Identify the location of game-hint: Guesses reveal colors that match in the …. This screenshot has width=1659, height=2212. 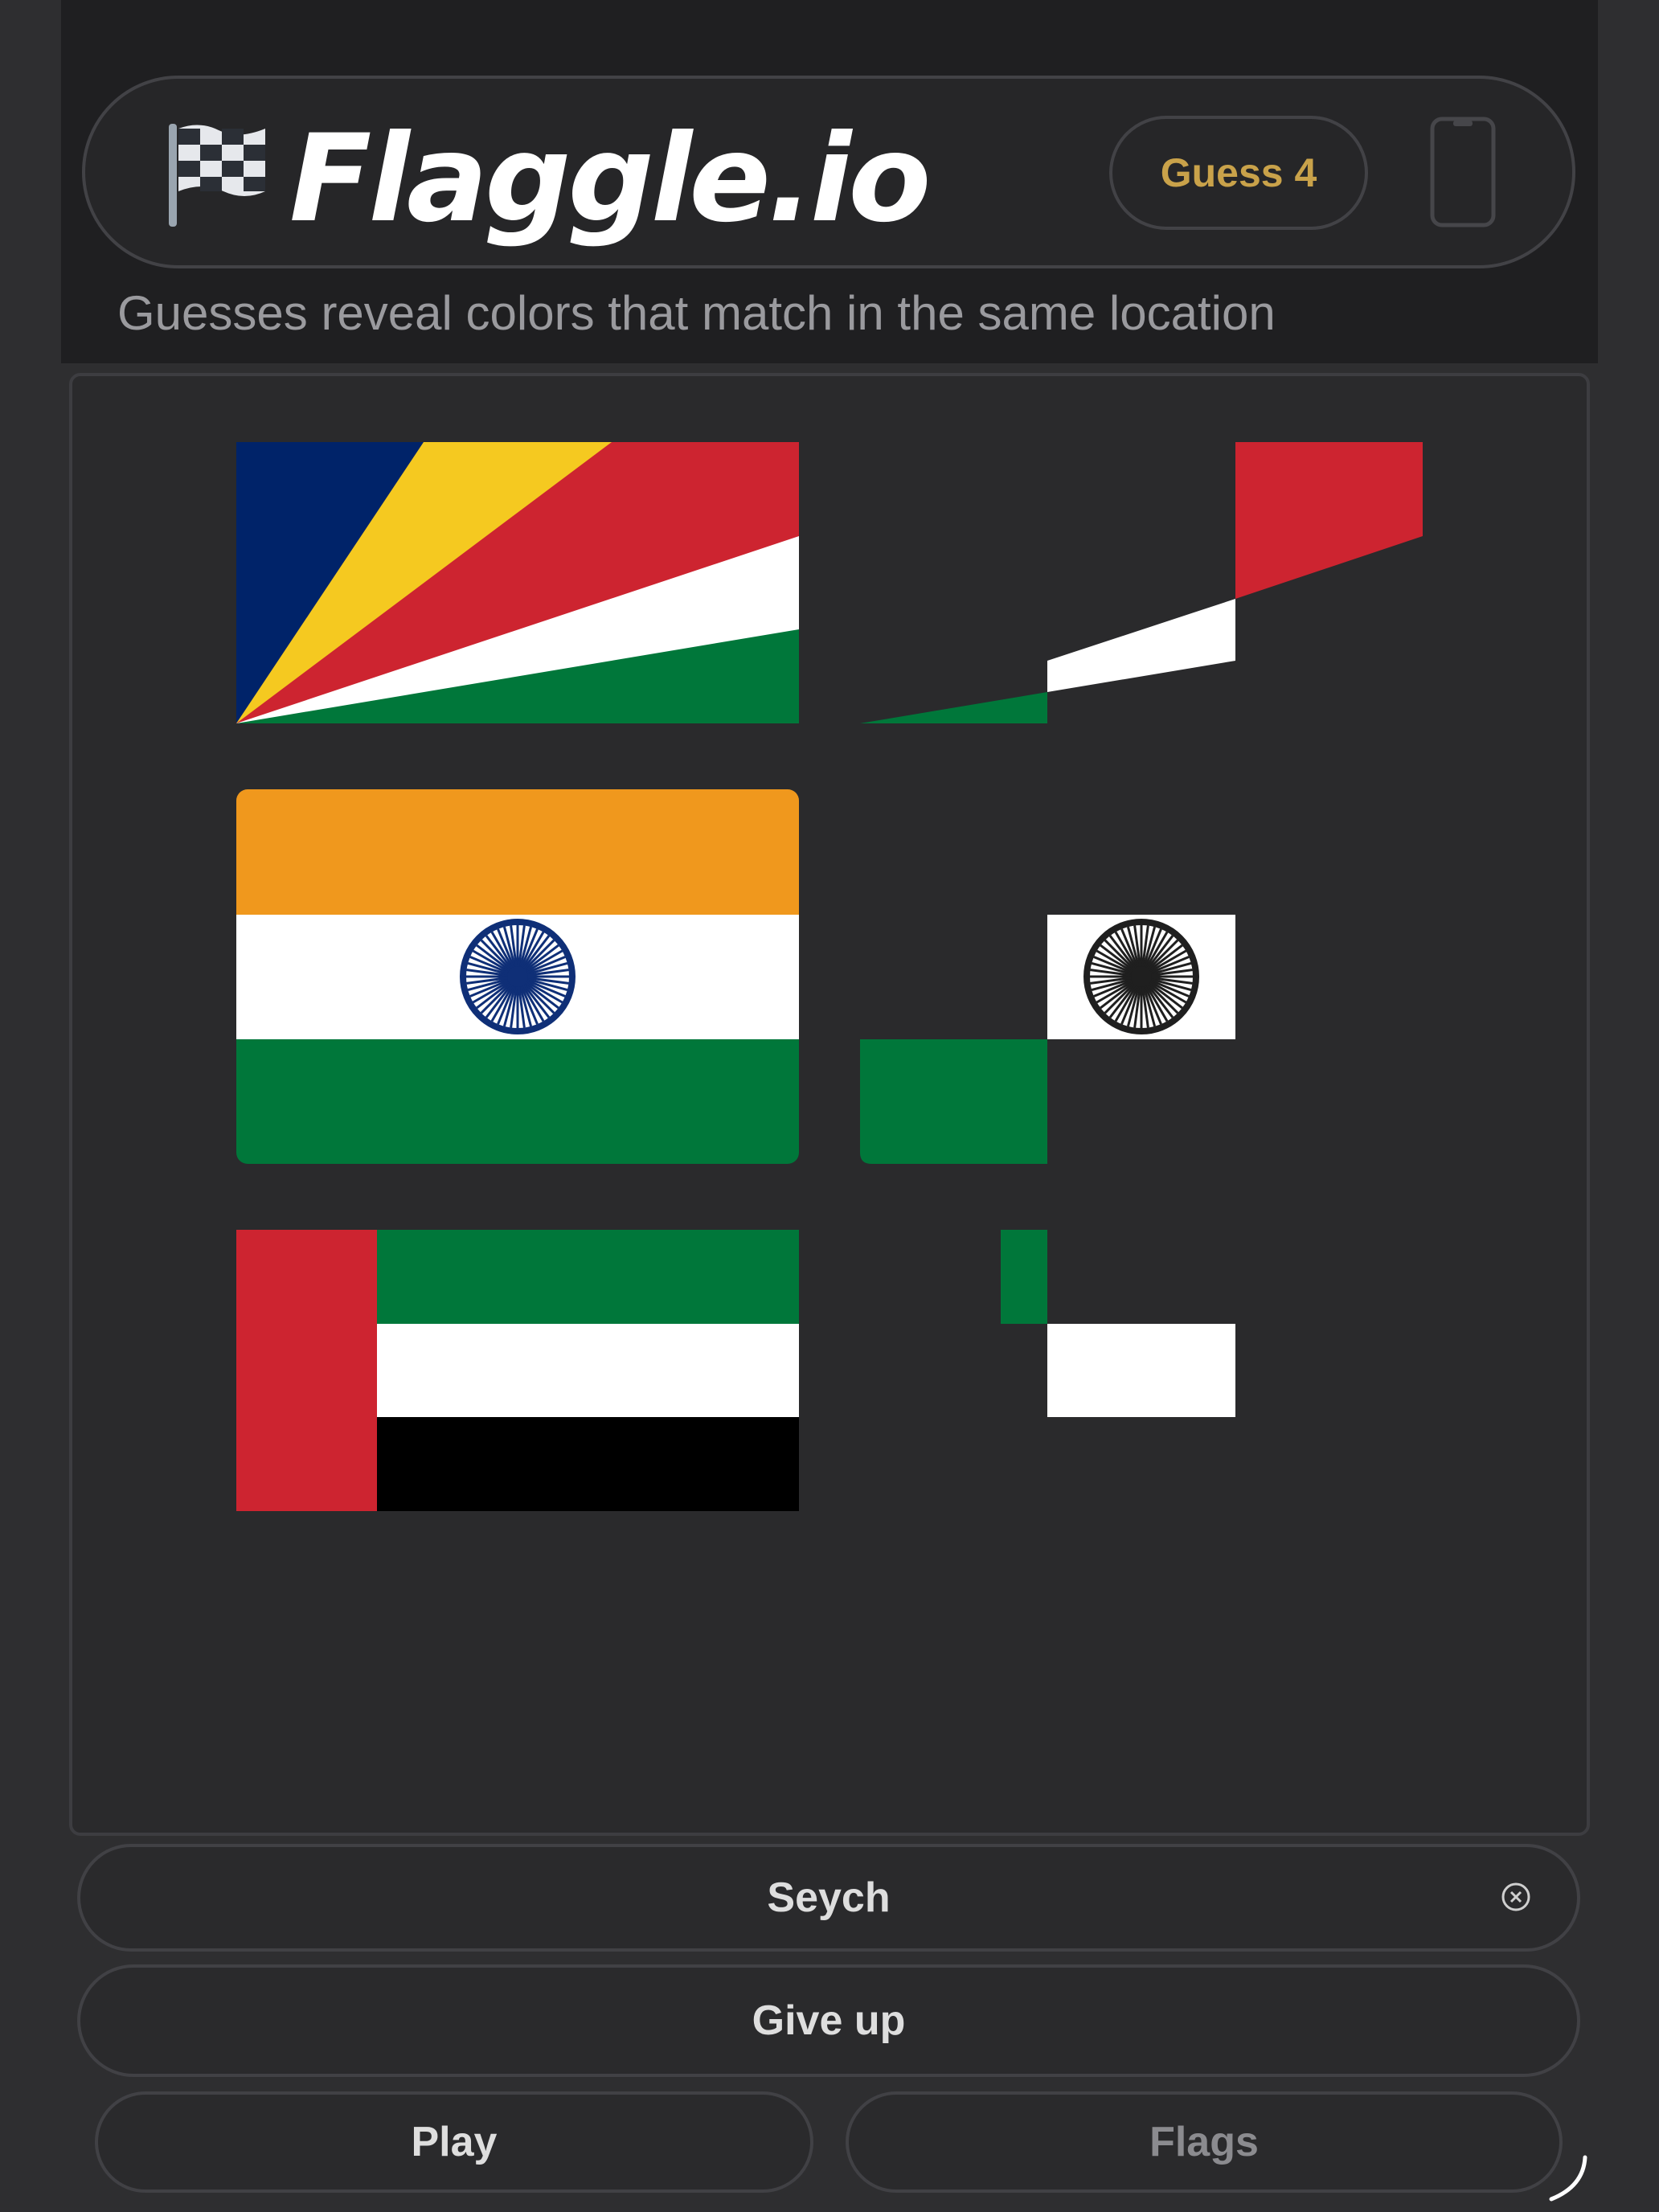
(696, 313).